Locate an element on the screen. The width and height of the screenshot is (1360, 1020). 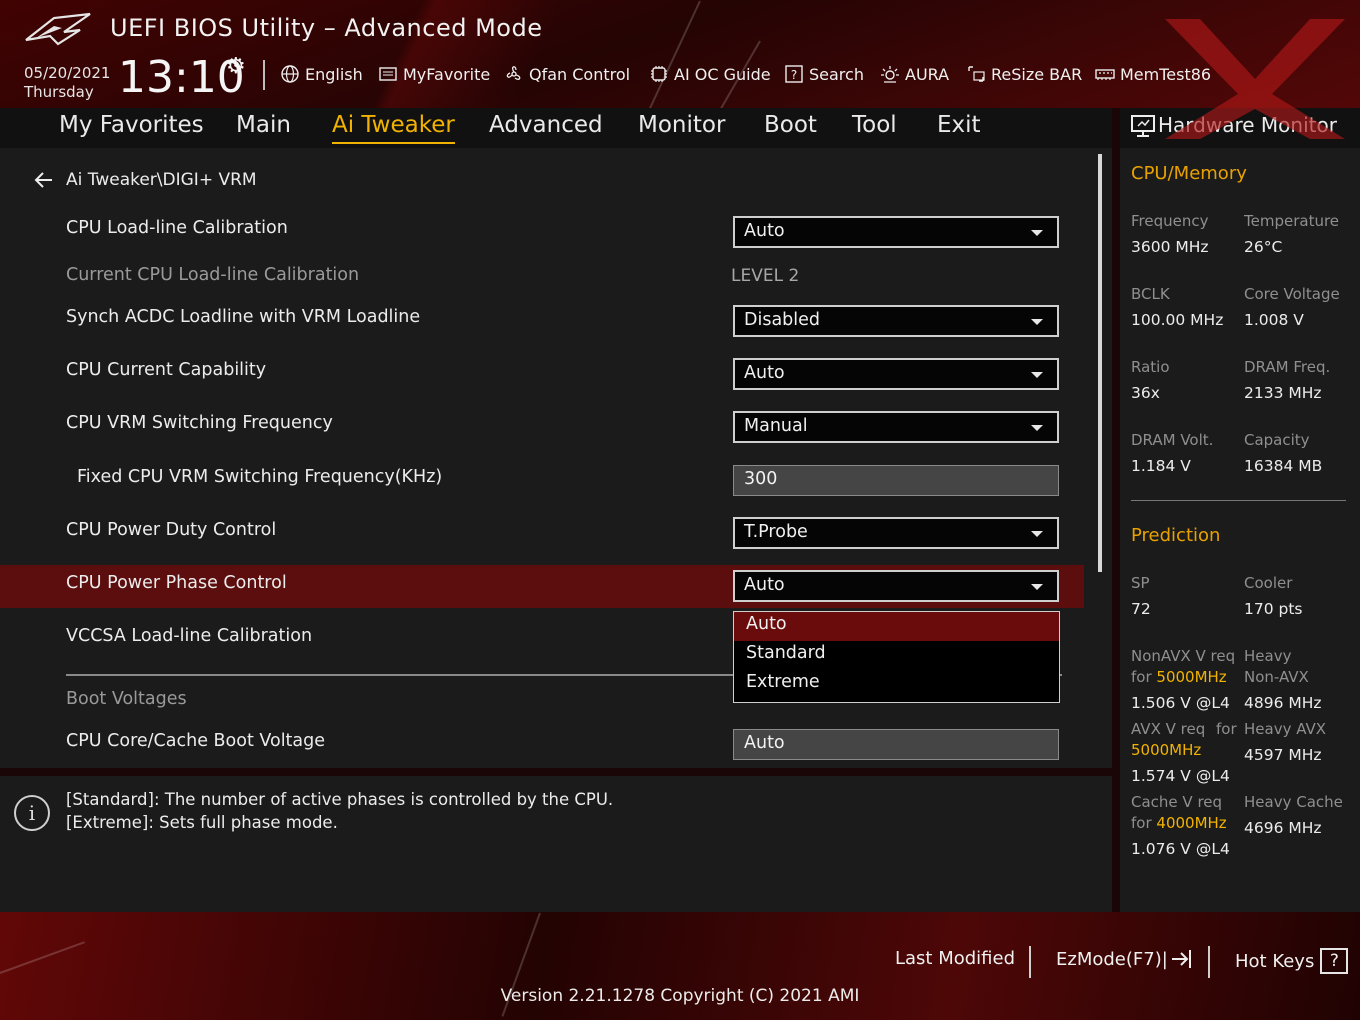
app-title: UEFI BIOS Utility – Advanced Mode is located at coordinates (326, 28).